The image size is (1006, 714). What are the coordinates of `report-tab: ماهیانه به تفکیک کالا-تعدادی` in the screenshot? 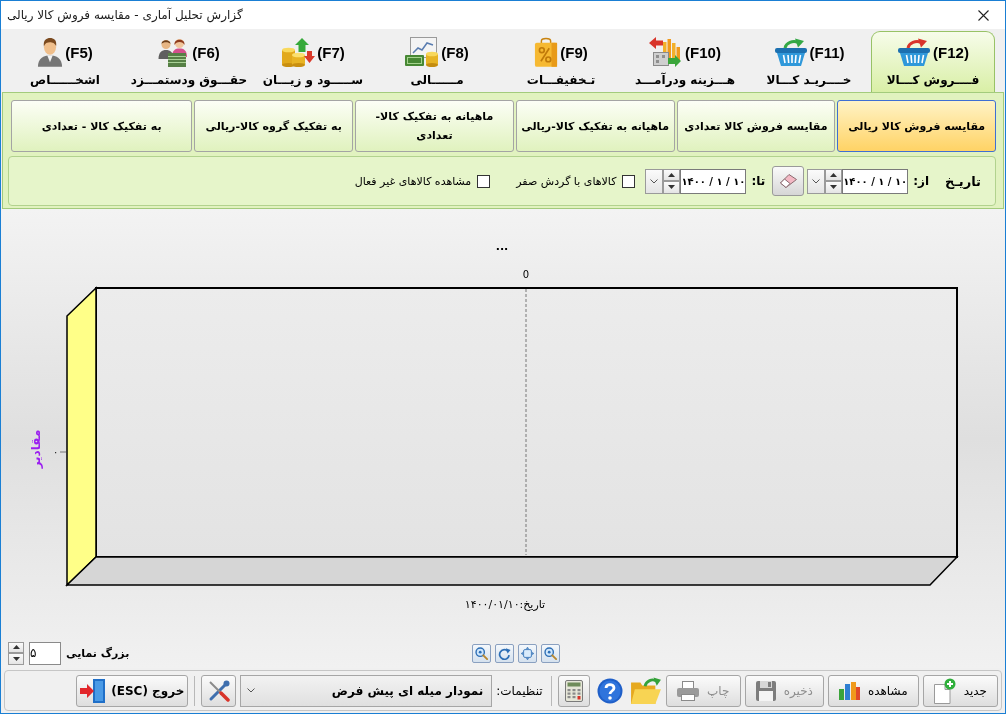 It's located at (434, 126).